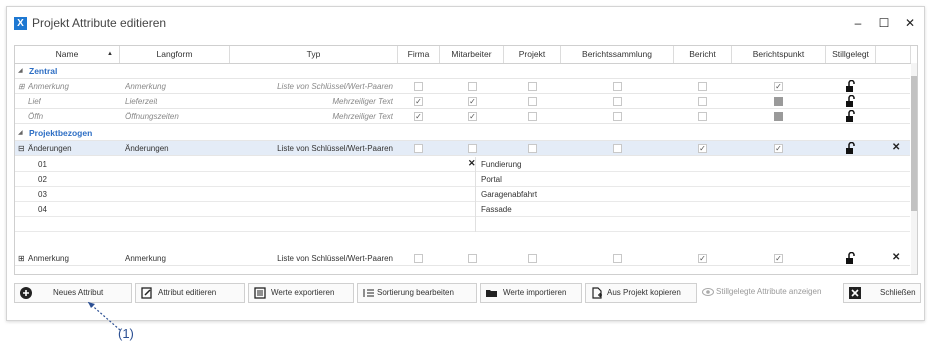 The image size is (931, 347). What do you see at coordinates (910, 23) in the screenshot?
I see `close-button: ✕` at bounding box center [910, 23].